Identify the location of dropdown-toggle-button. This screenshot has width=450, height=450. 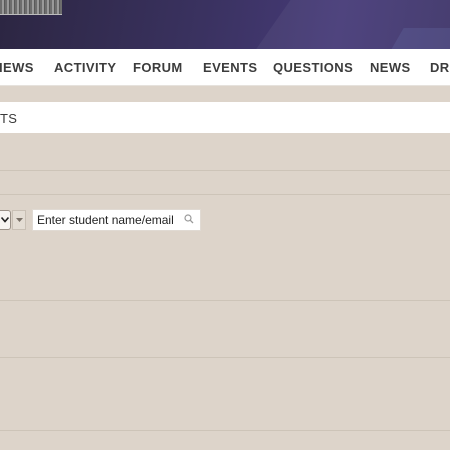
(19, 220).